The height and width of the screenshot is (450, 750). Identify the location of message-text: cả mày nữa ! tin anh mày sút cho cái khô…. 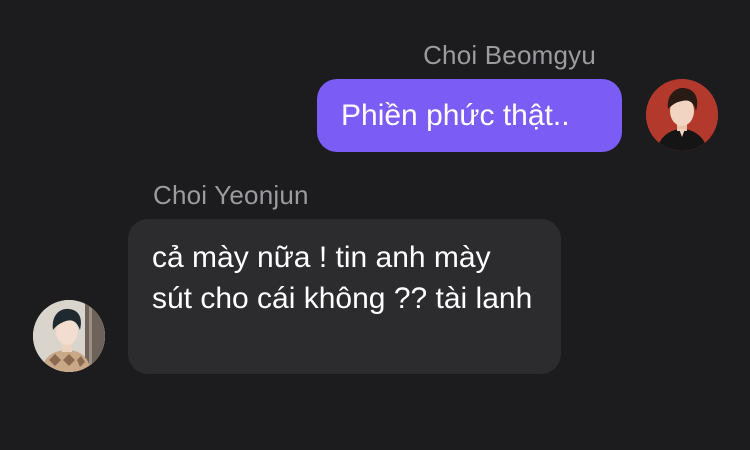
(342, 278).